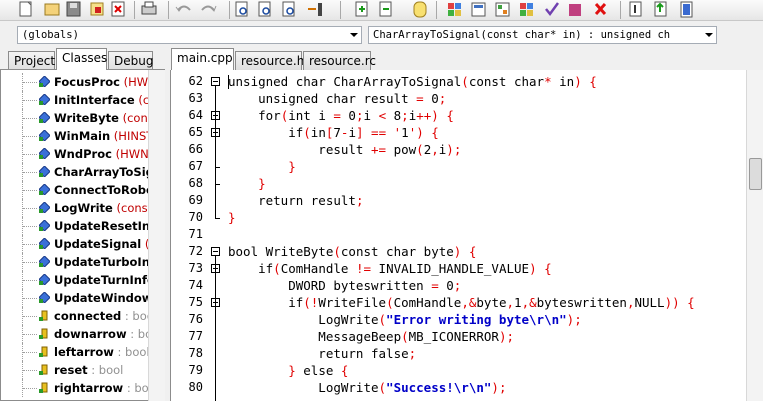 This screenshot has width=763, height=401. Describe the element at coordinates (106, 388) in the screenshot. I see `tree-item-label: rightarrow : bool` at that location.